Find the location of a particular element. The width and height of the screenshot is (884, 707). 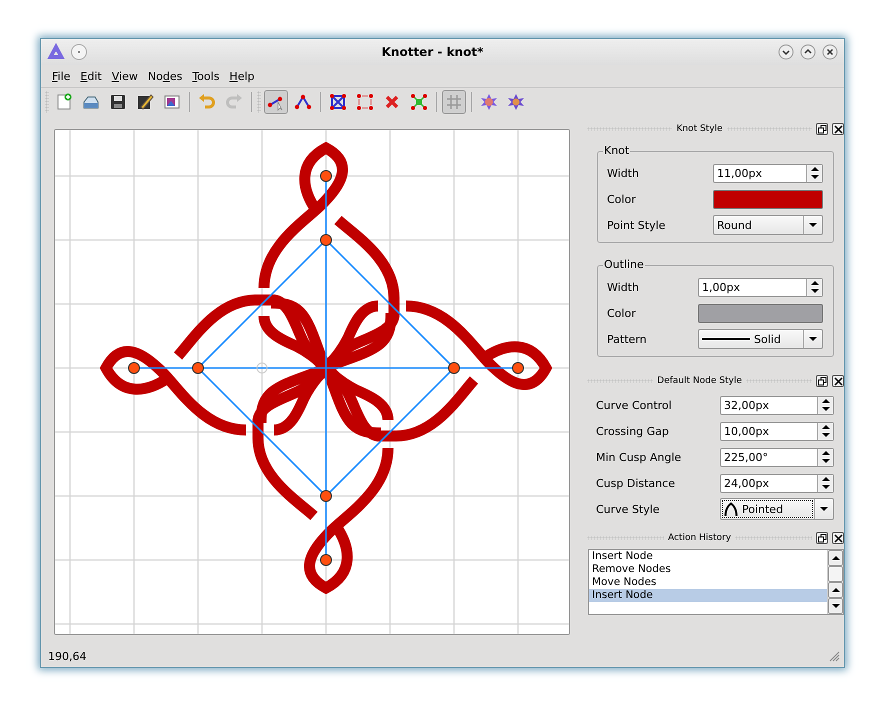

spin-box: 1,00px is located at coordinates (760, 287).